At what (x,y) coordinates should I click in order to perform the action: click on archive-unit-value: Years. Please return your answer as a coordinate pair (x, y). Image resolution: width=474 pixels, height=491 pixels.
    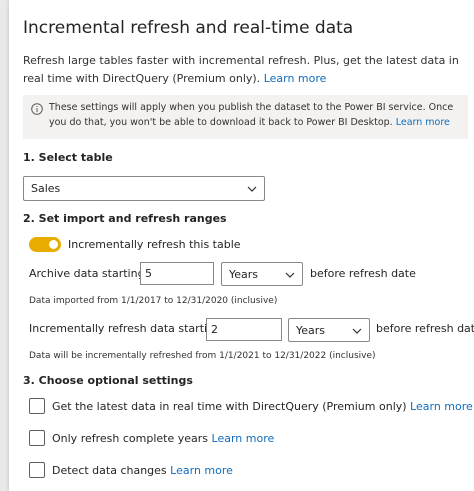
    Looking at the image, I should click on (244, 274).